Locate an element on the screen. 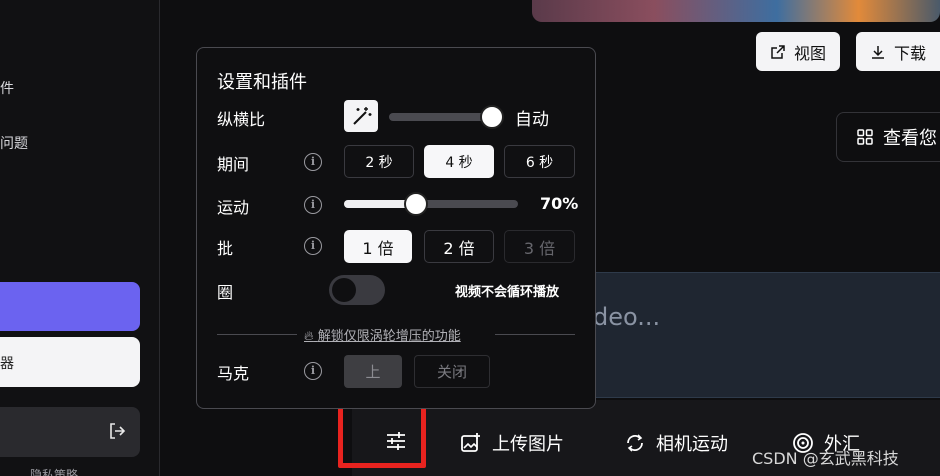  batch-info-icon: i is located at coordinates (313, 246).